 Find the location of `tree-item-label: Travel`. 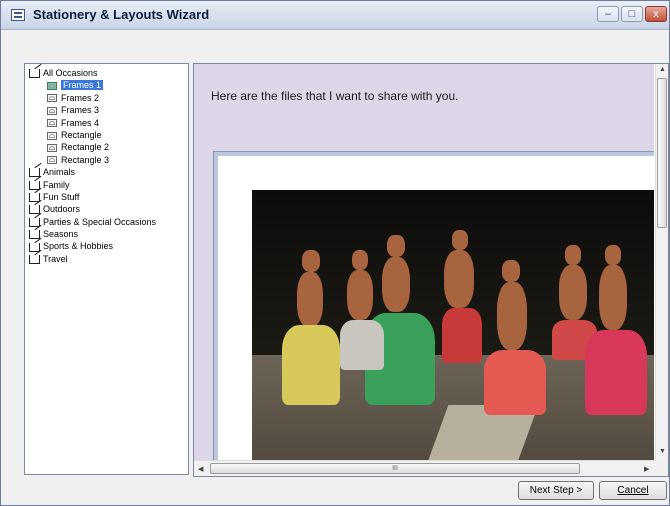

tree-item-label: Travel is located at coordinates (55, 258).